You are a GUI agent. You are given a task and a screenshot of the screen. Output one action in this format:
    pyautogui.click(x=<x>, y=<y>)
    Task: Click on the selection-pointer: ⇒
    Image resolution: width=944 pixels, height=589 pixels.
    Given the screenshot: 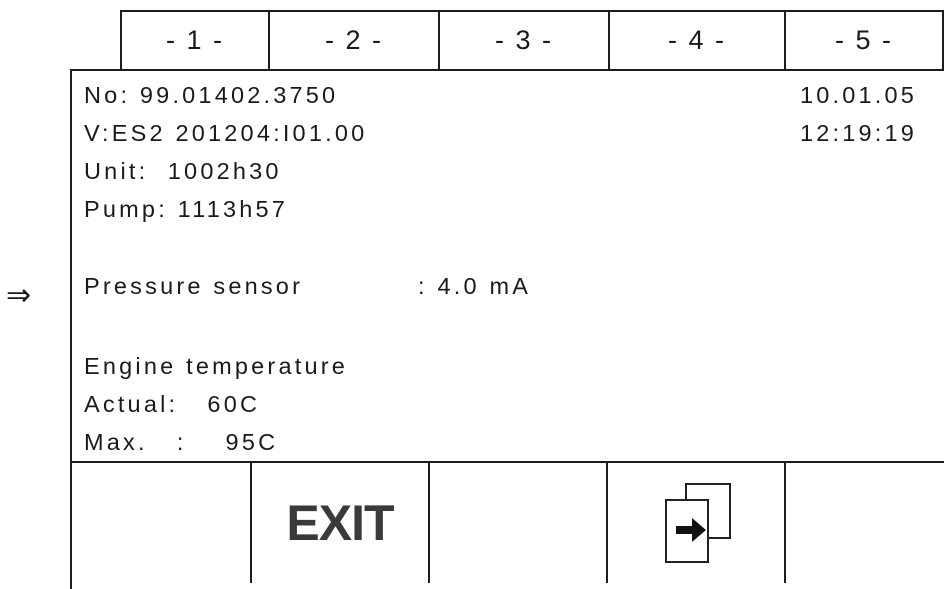 What is the action you would take?
    pyautogui.click(x=19, y=295)
    